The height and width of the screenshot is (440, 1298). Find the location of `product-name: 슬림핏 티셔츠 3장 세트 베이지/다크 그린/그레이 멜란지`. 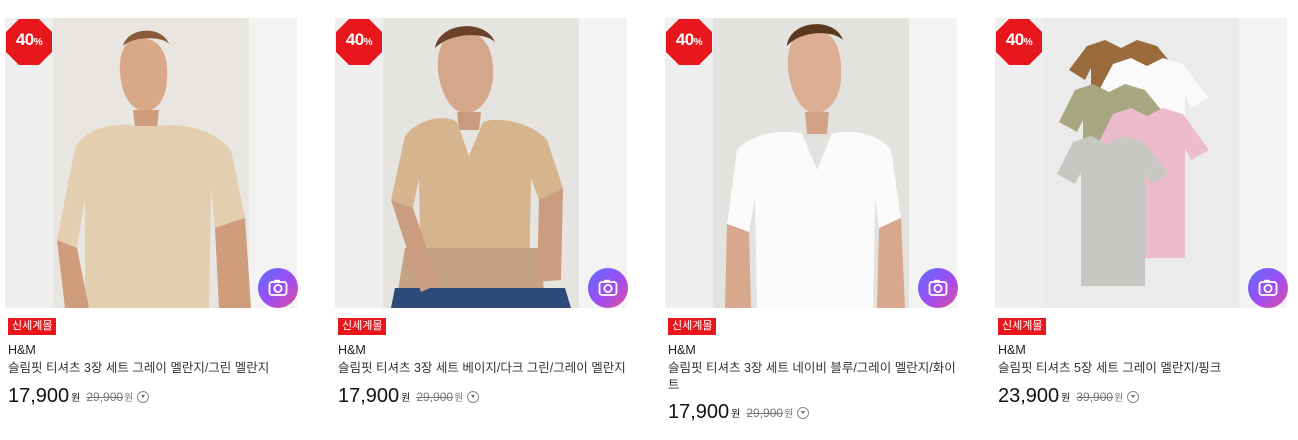

product-name: 슬림핏 티셔츠 3장 세트 베이지/다크 그린/그레이 멜란지 is located at coordinates (483, 368).